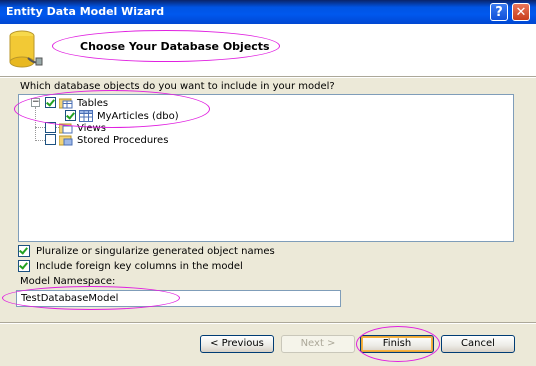  What do you see at coordinates (521, 12) in the screenshot?
I see `close-button: ✕` at bounding box center [521, 12].